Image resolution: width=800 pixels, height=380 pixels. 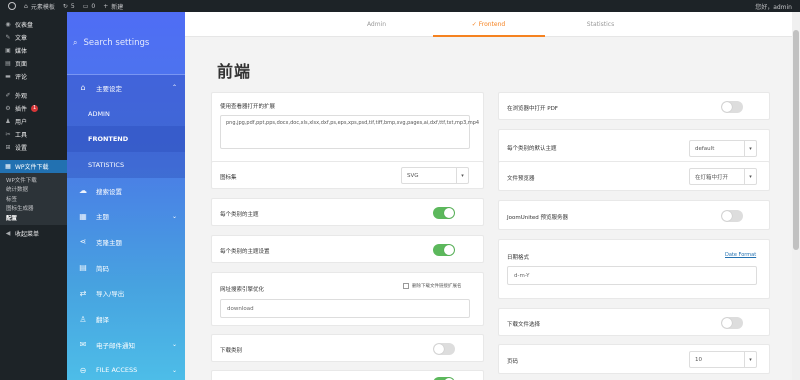 What do you see at coordinates (69, 6) in the screenshot?
I see `updates-link: ↻ 5` at bounding box center [69, 6].